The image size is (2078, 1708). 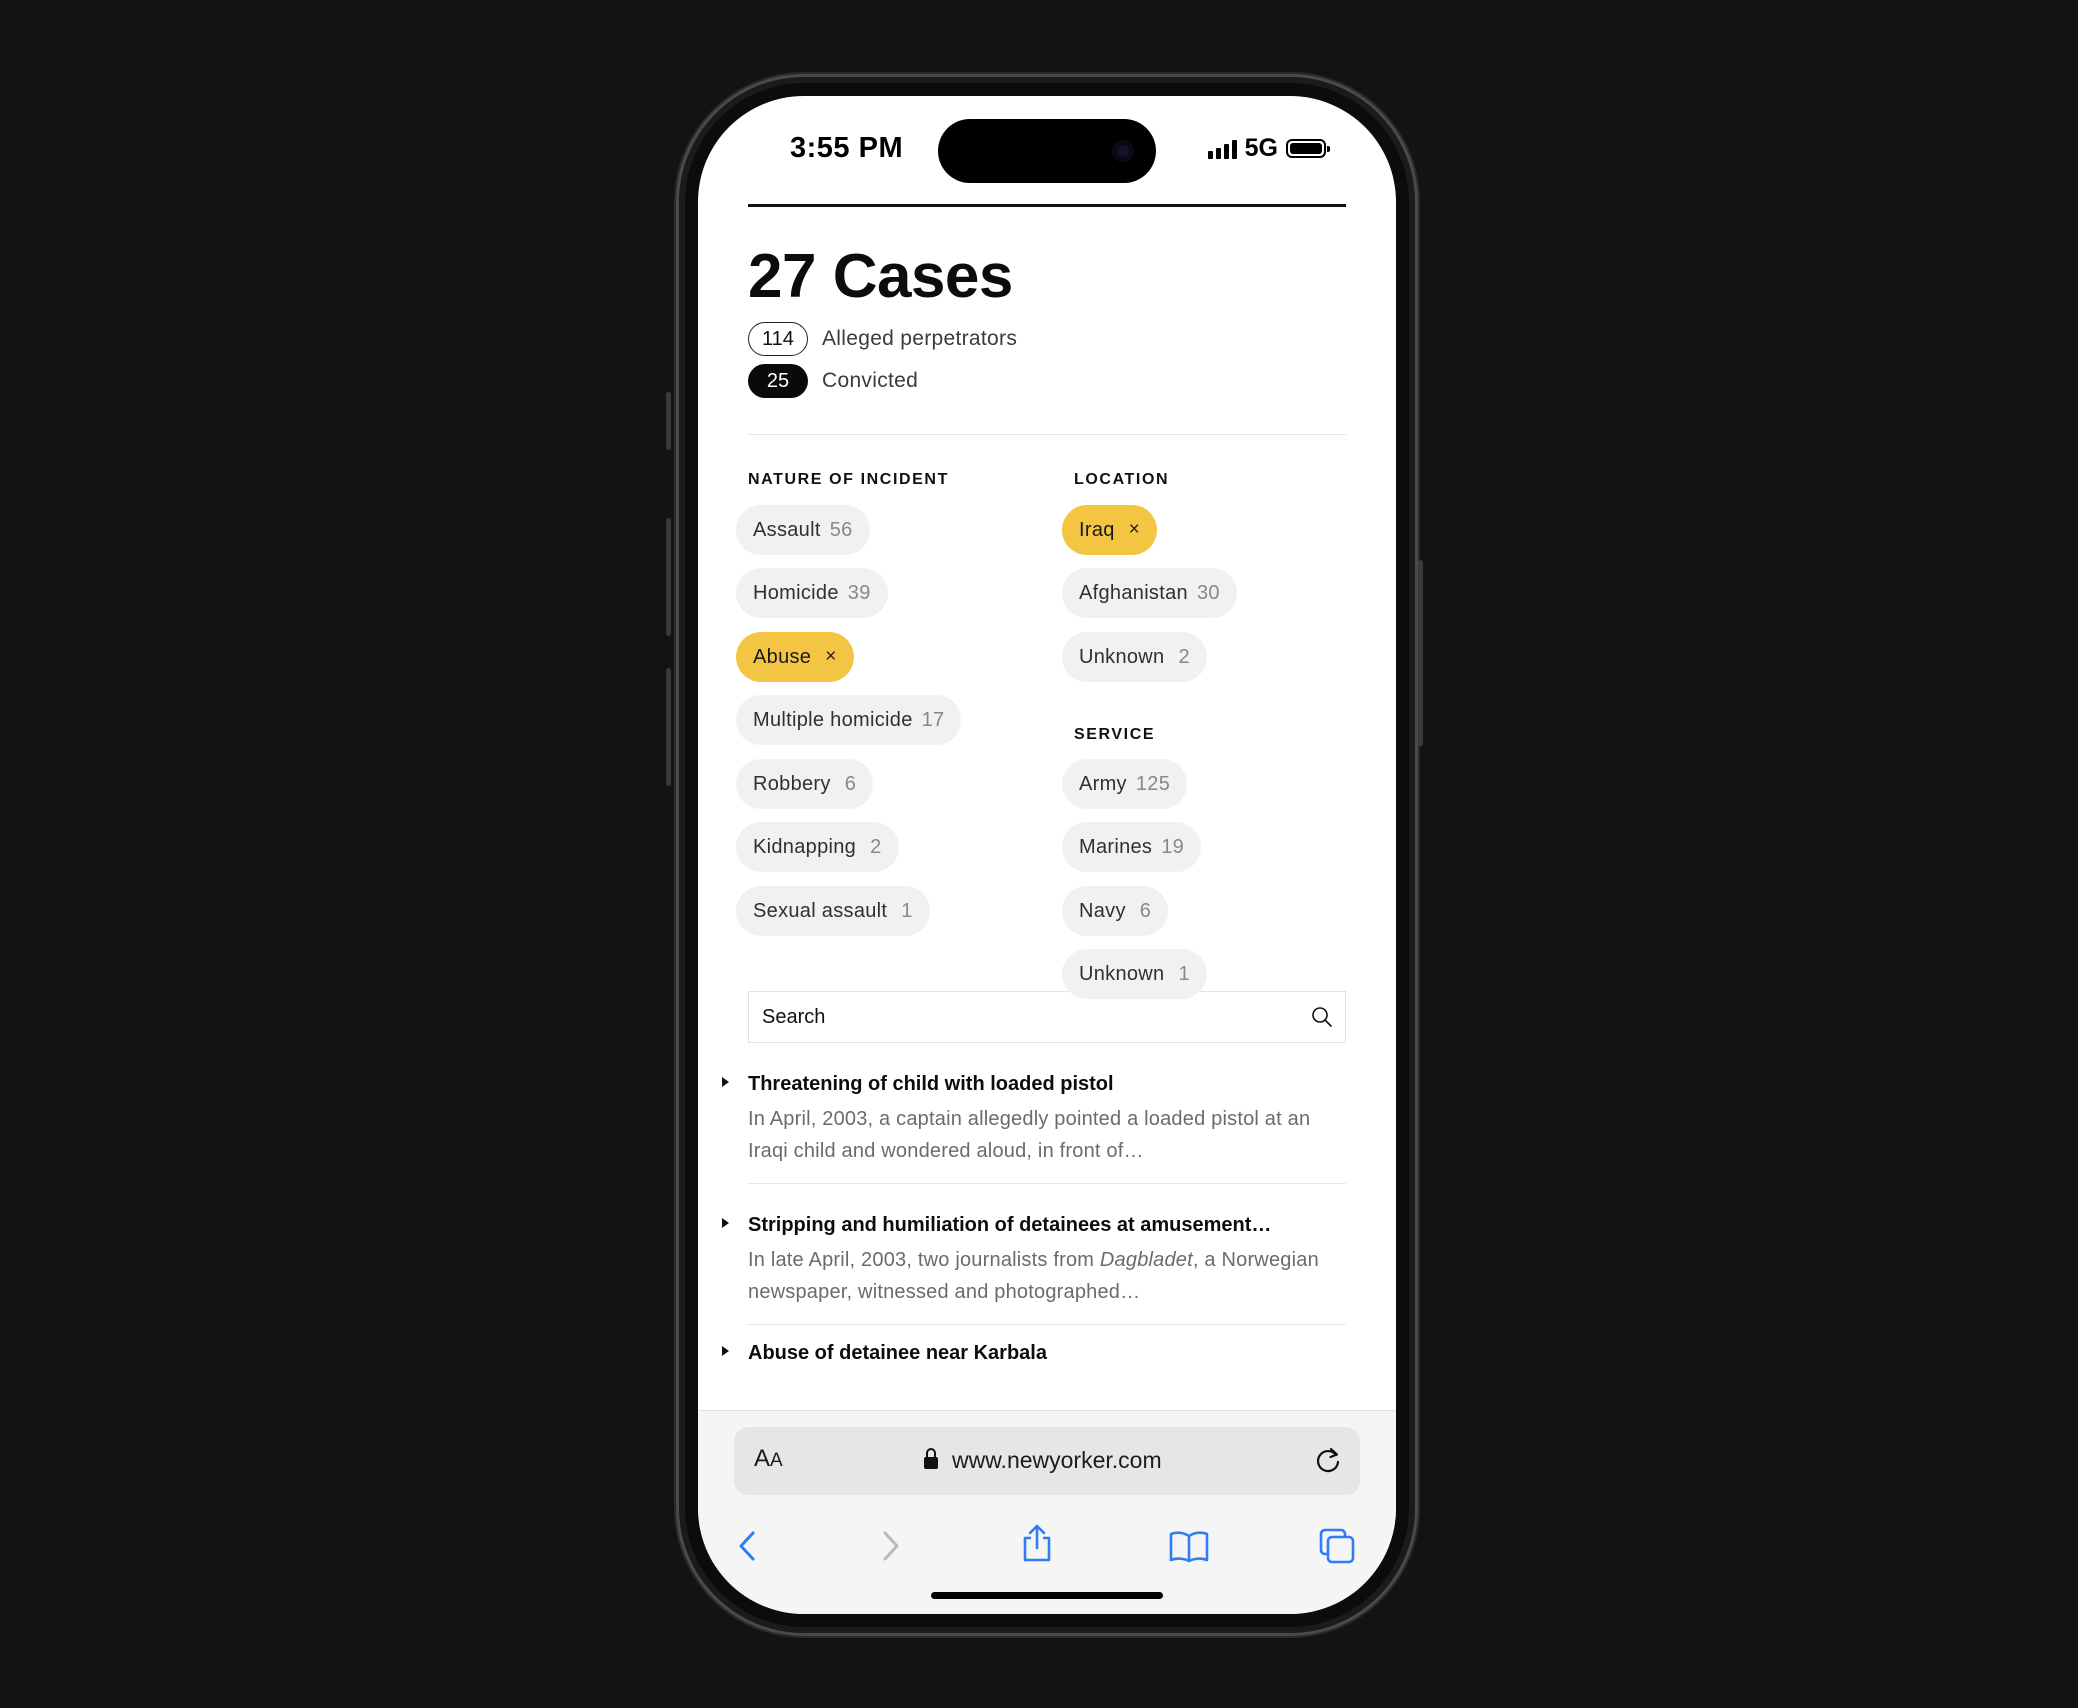 I want to click on chip-kidnapping: Kidnapping 2, so click(x=817, y=847).